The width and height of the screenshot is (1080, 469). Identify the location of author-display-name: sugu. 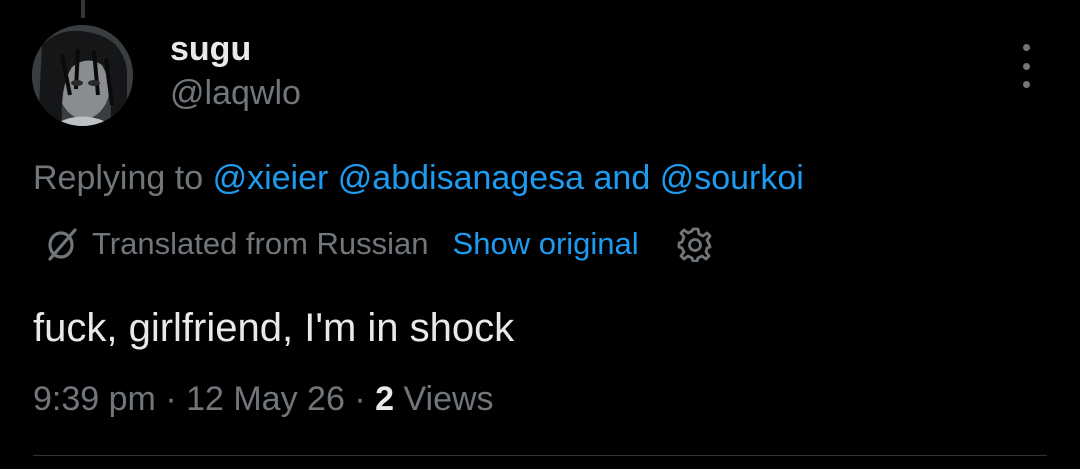
(210, 49).